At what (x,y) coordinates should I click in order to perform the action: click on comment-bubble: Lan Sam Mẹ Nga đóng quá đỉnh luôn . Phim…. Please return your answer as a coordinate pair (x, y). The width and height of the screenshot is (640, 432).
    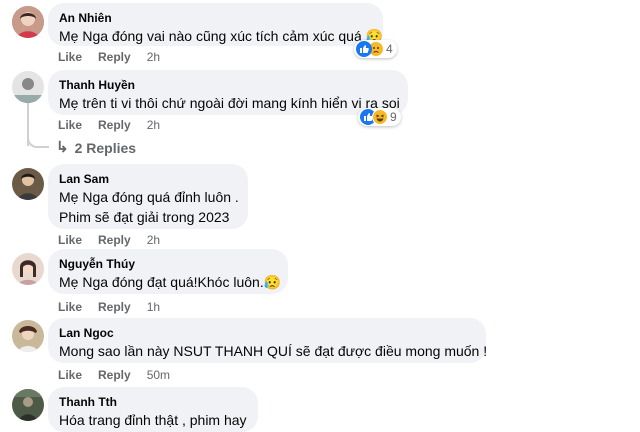
    Looking at the image, I should click on (148, 196).